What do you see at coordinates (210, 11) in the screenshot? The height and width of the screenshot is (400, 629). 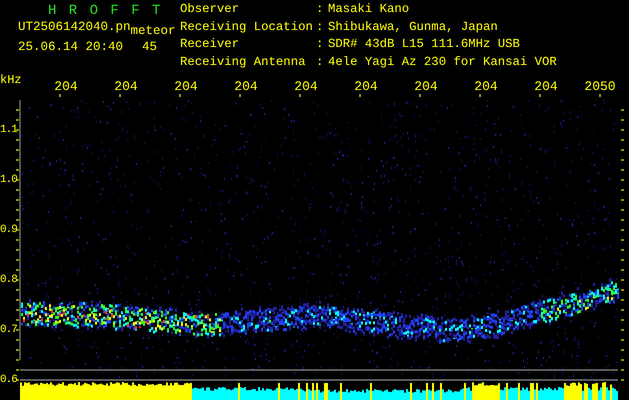 I see `info-label: Observer` at bounding box center [210, 11].